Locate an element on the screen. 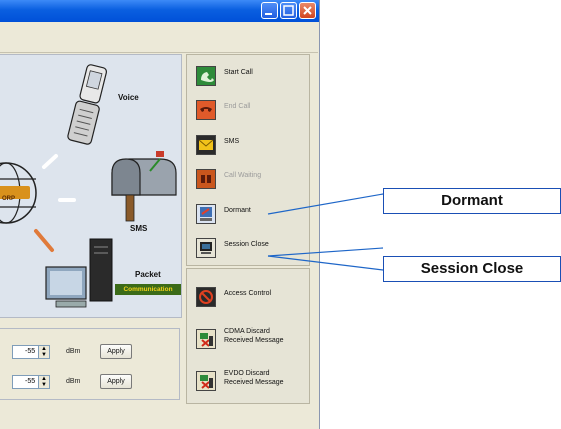  evdo-discard-line2: Received Message is located at coordinates (254, 382).